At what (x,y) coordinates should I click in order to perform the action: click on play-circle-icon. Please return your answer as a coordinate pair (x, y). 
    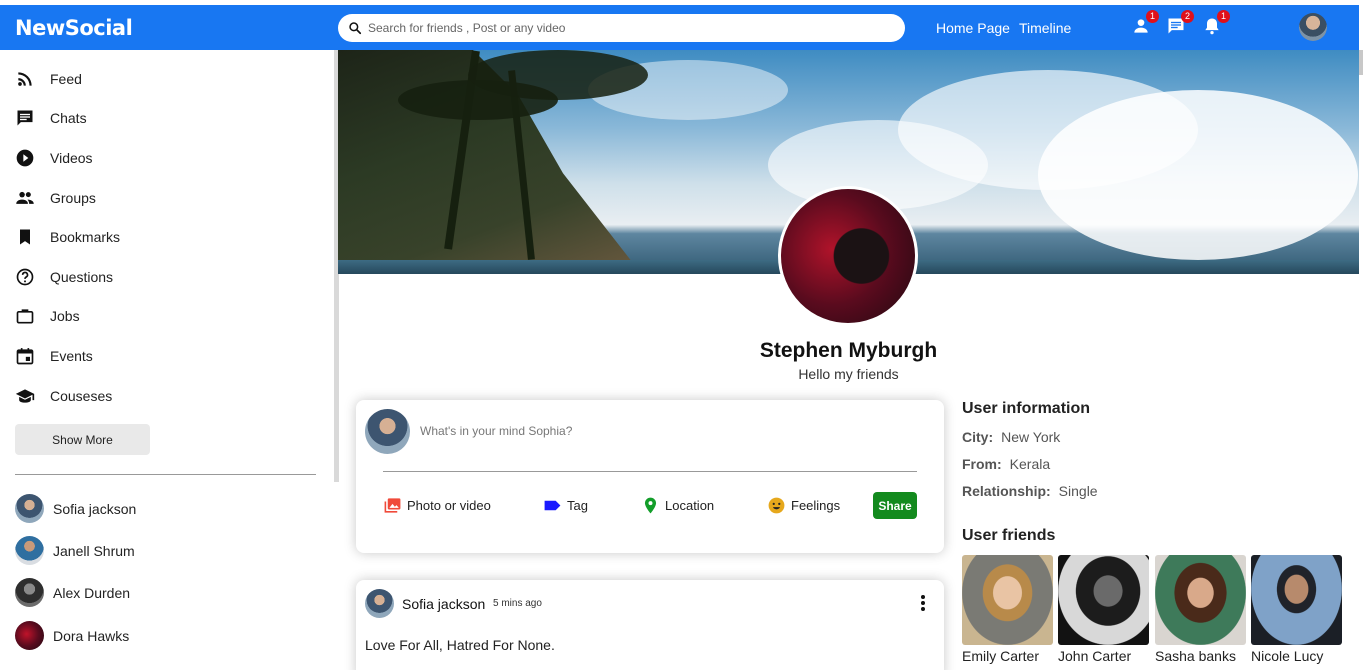
    Looking at the image, I should click on (25, 158).